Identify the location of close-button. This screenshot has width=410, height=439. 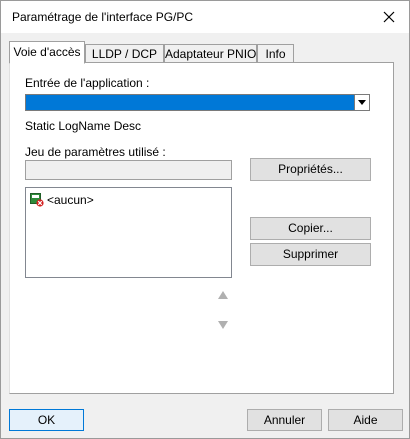
(389, 17).